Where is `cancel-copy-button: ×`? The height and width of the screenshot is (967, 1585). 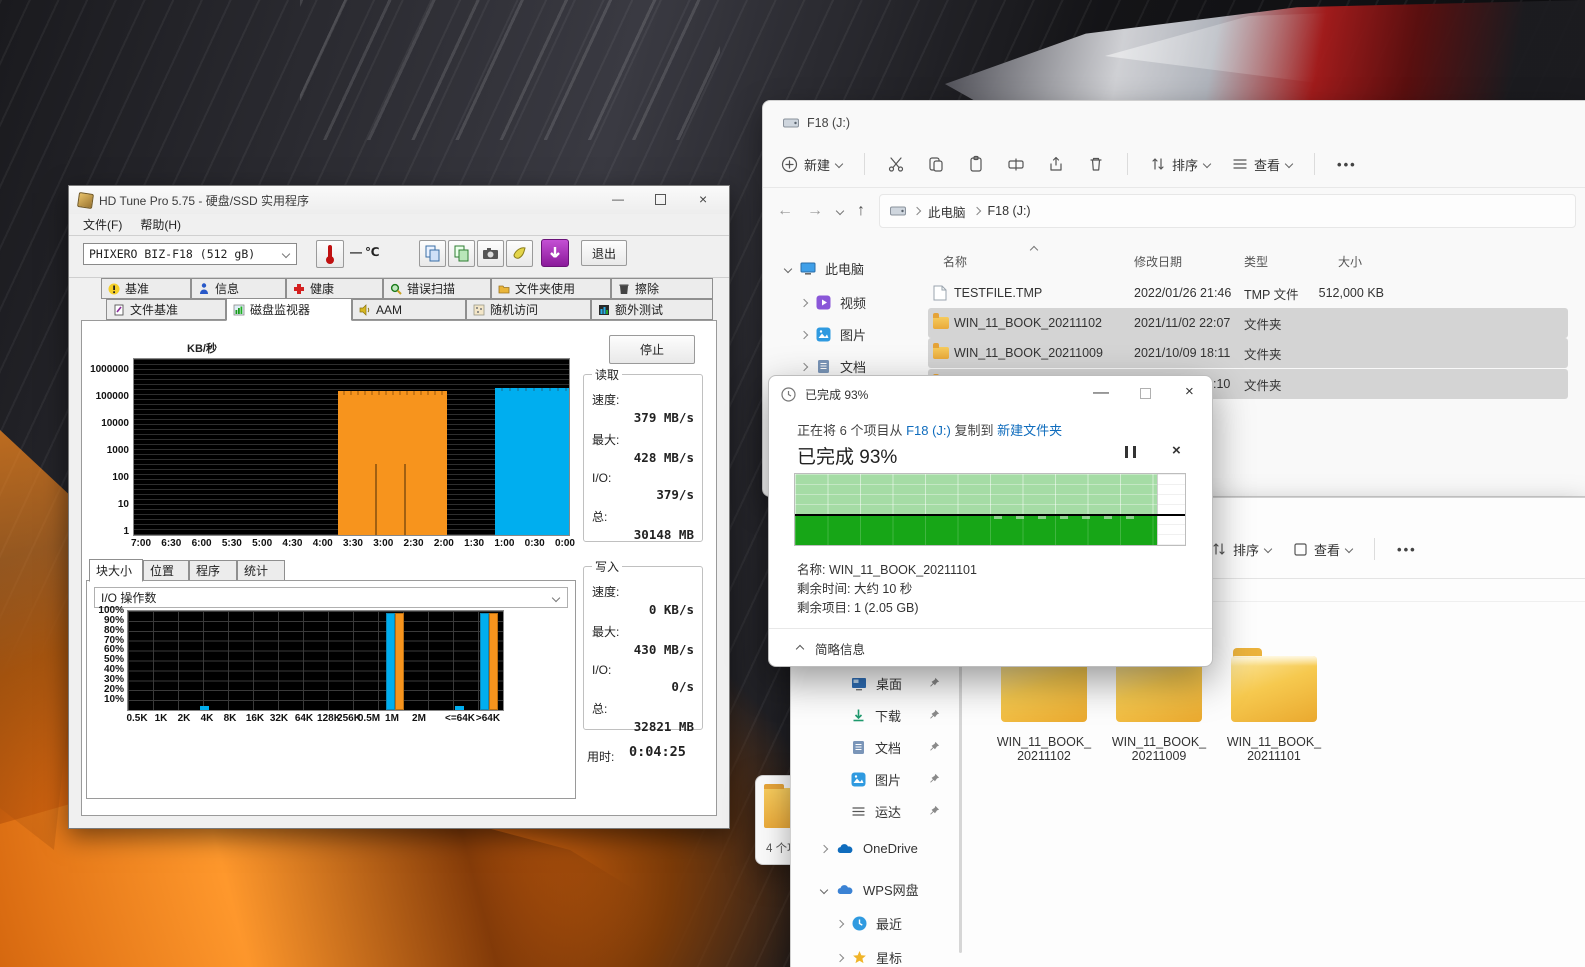
cancel-copy-button: × is located at coordinates (1176, 450).